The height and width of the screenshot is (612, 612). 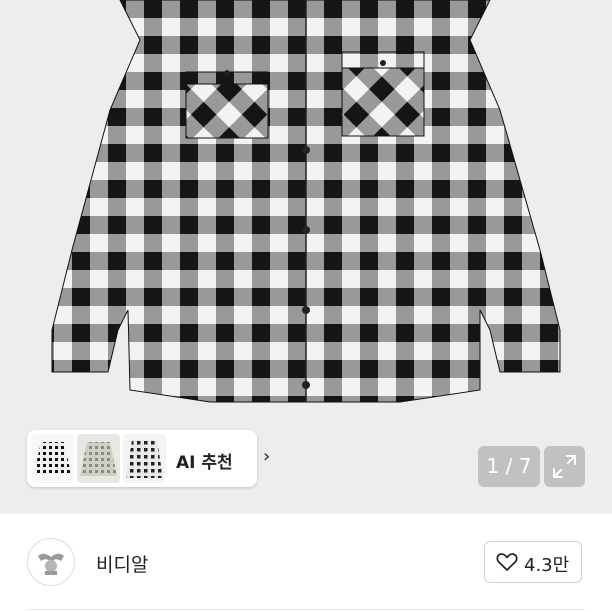 What do you see at coordinates (306, 609) in the screenshot?
I see `divider` at bounding box center [306, 609].